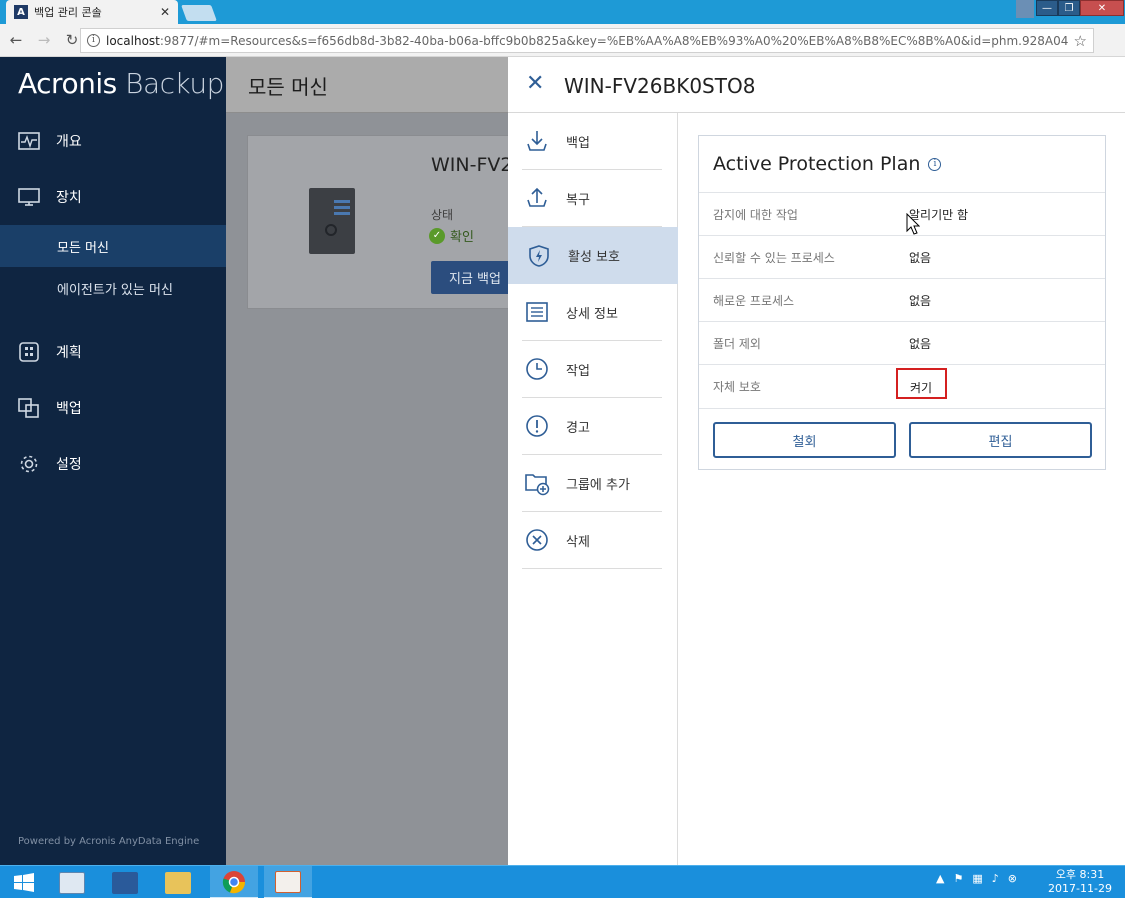 This screenshot has width=1125, height=898. I want to click on action-label: 경고, so click(578, 428).